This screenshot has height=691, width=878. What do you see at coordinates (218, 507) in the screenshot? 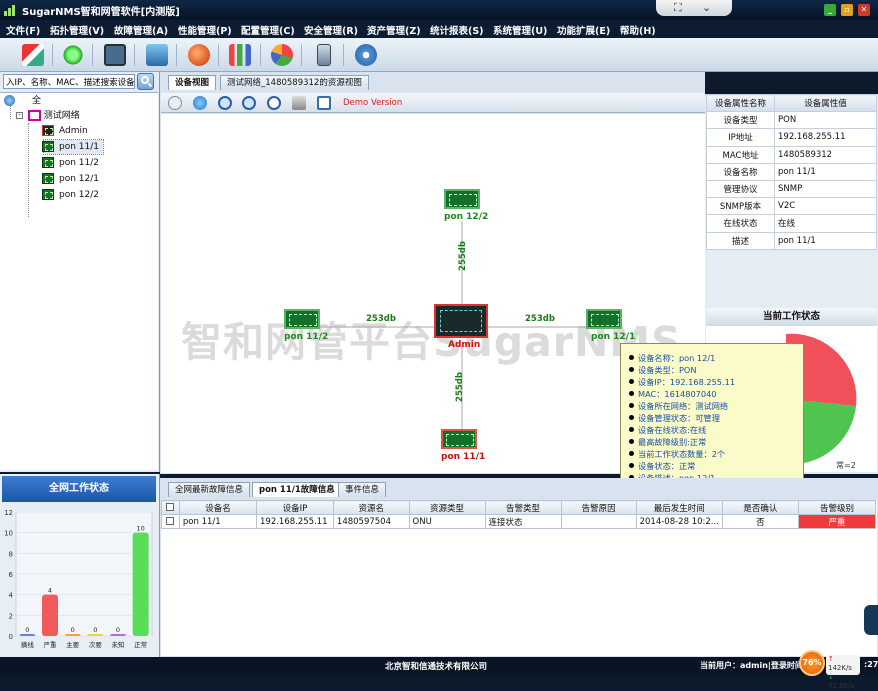
I see `column-header: 设备名` at bounding box center [218, 507].